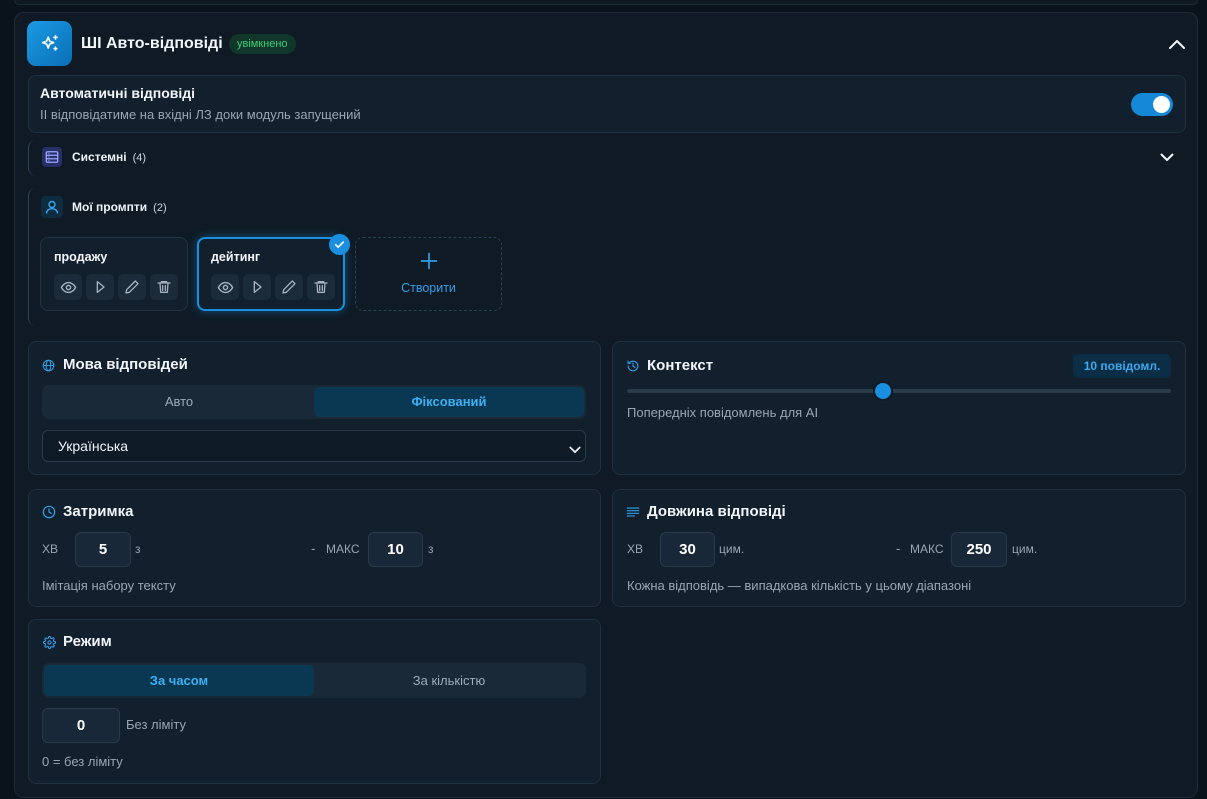  What do you see at coordinates (449, 680) in the screenshot?
I see `mode-by-count: За кількістю` at bounding box center [449, 680].